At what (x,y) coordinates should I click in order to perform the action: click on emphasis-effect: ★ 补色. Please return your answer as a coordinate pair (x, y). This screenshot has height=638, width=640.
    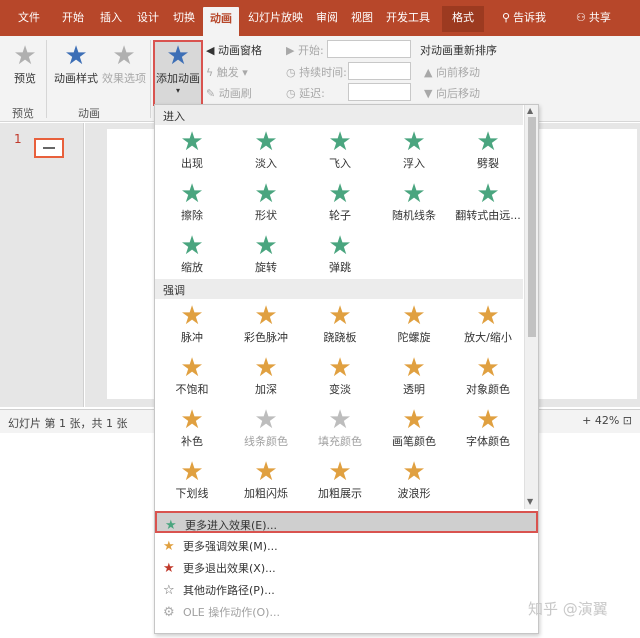
    Looking at the image, I should click on (192, 431).